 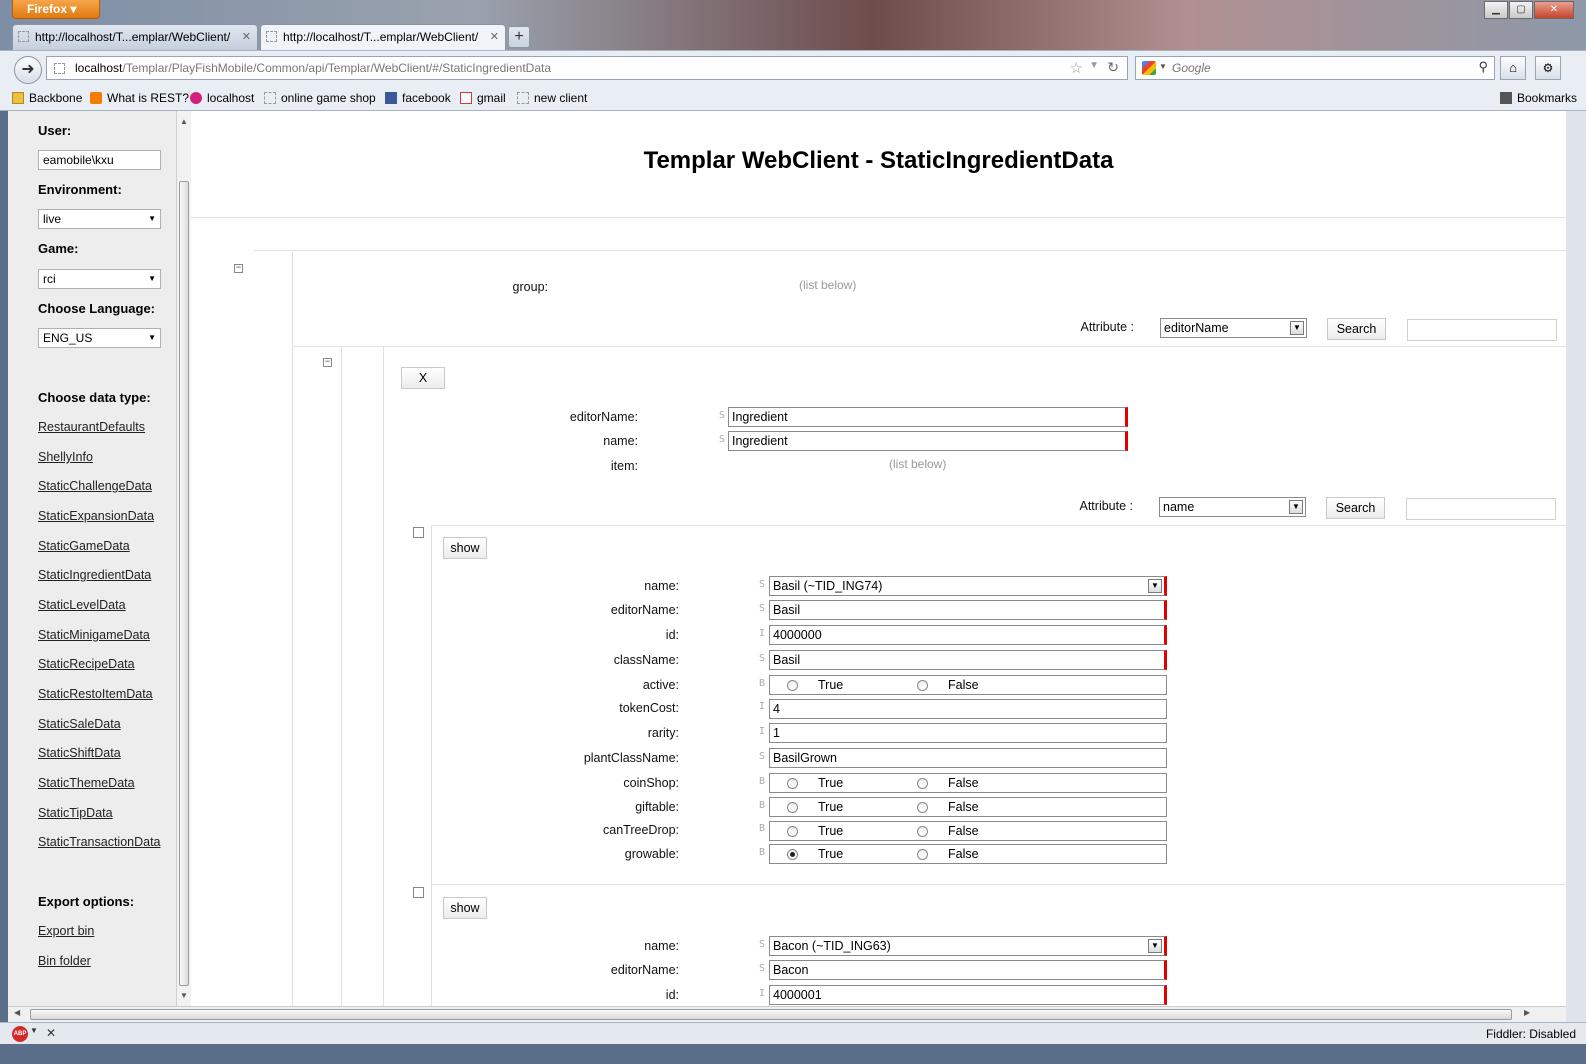 What do you see at coordinates (34, 1030) in the screenshot?
I see `adblock-dropdown-icon: ▼` at bounding box center [34, 1030].